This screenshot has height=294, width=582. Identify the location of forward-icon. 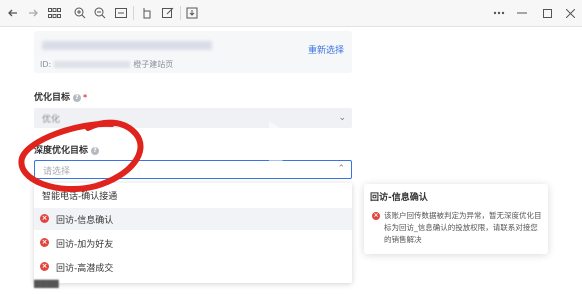
(33, 13).